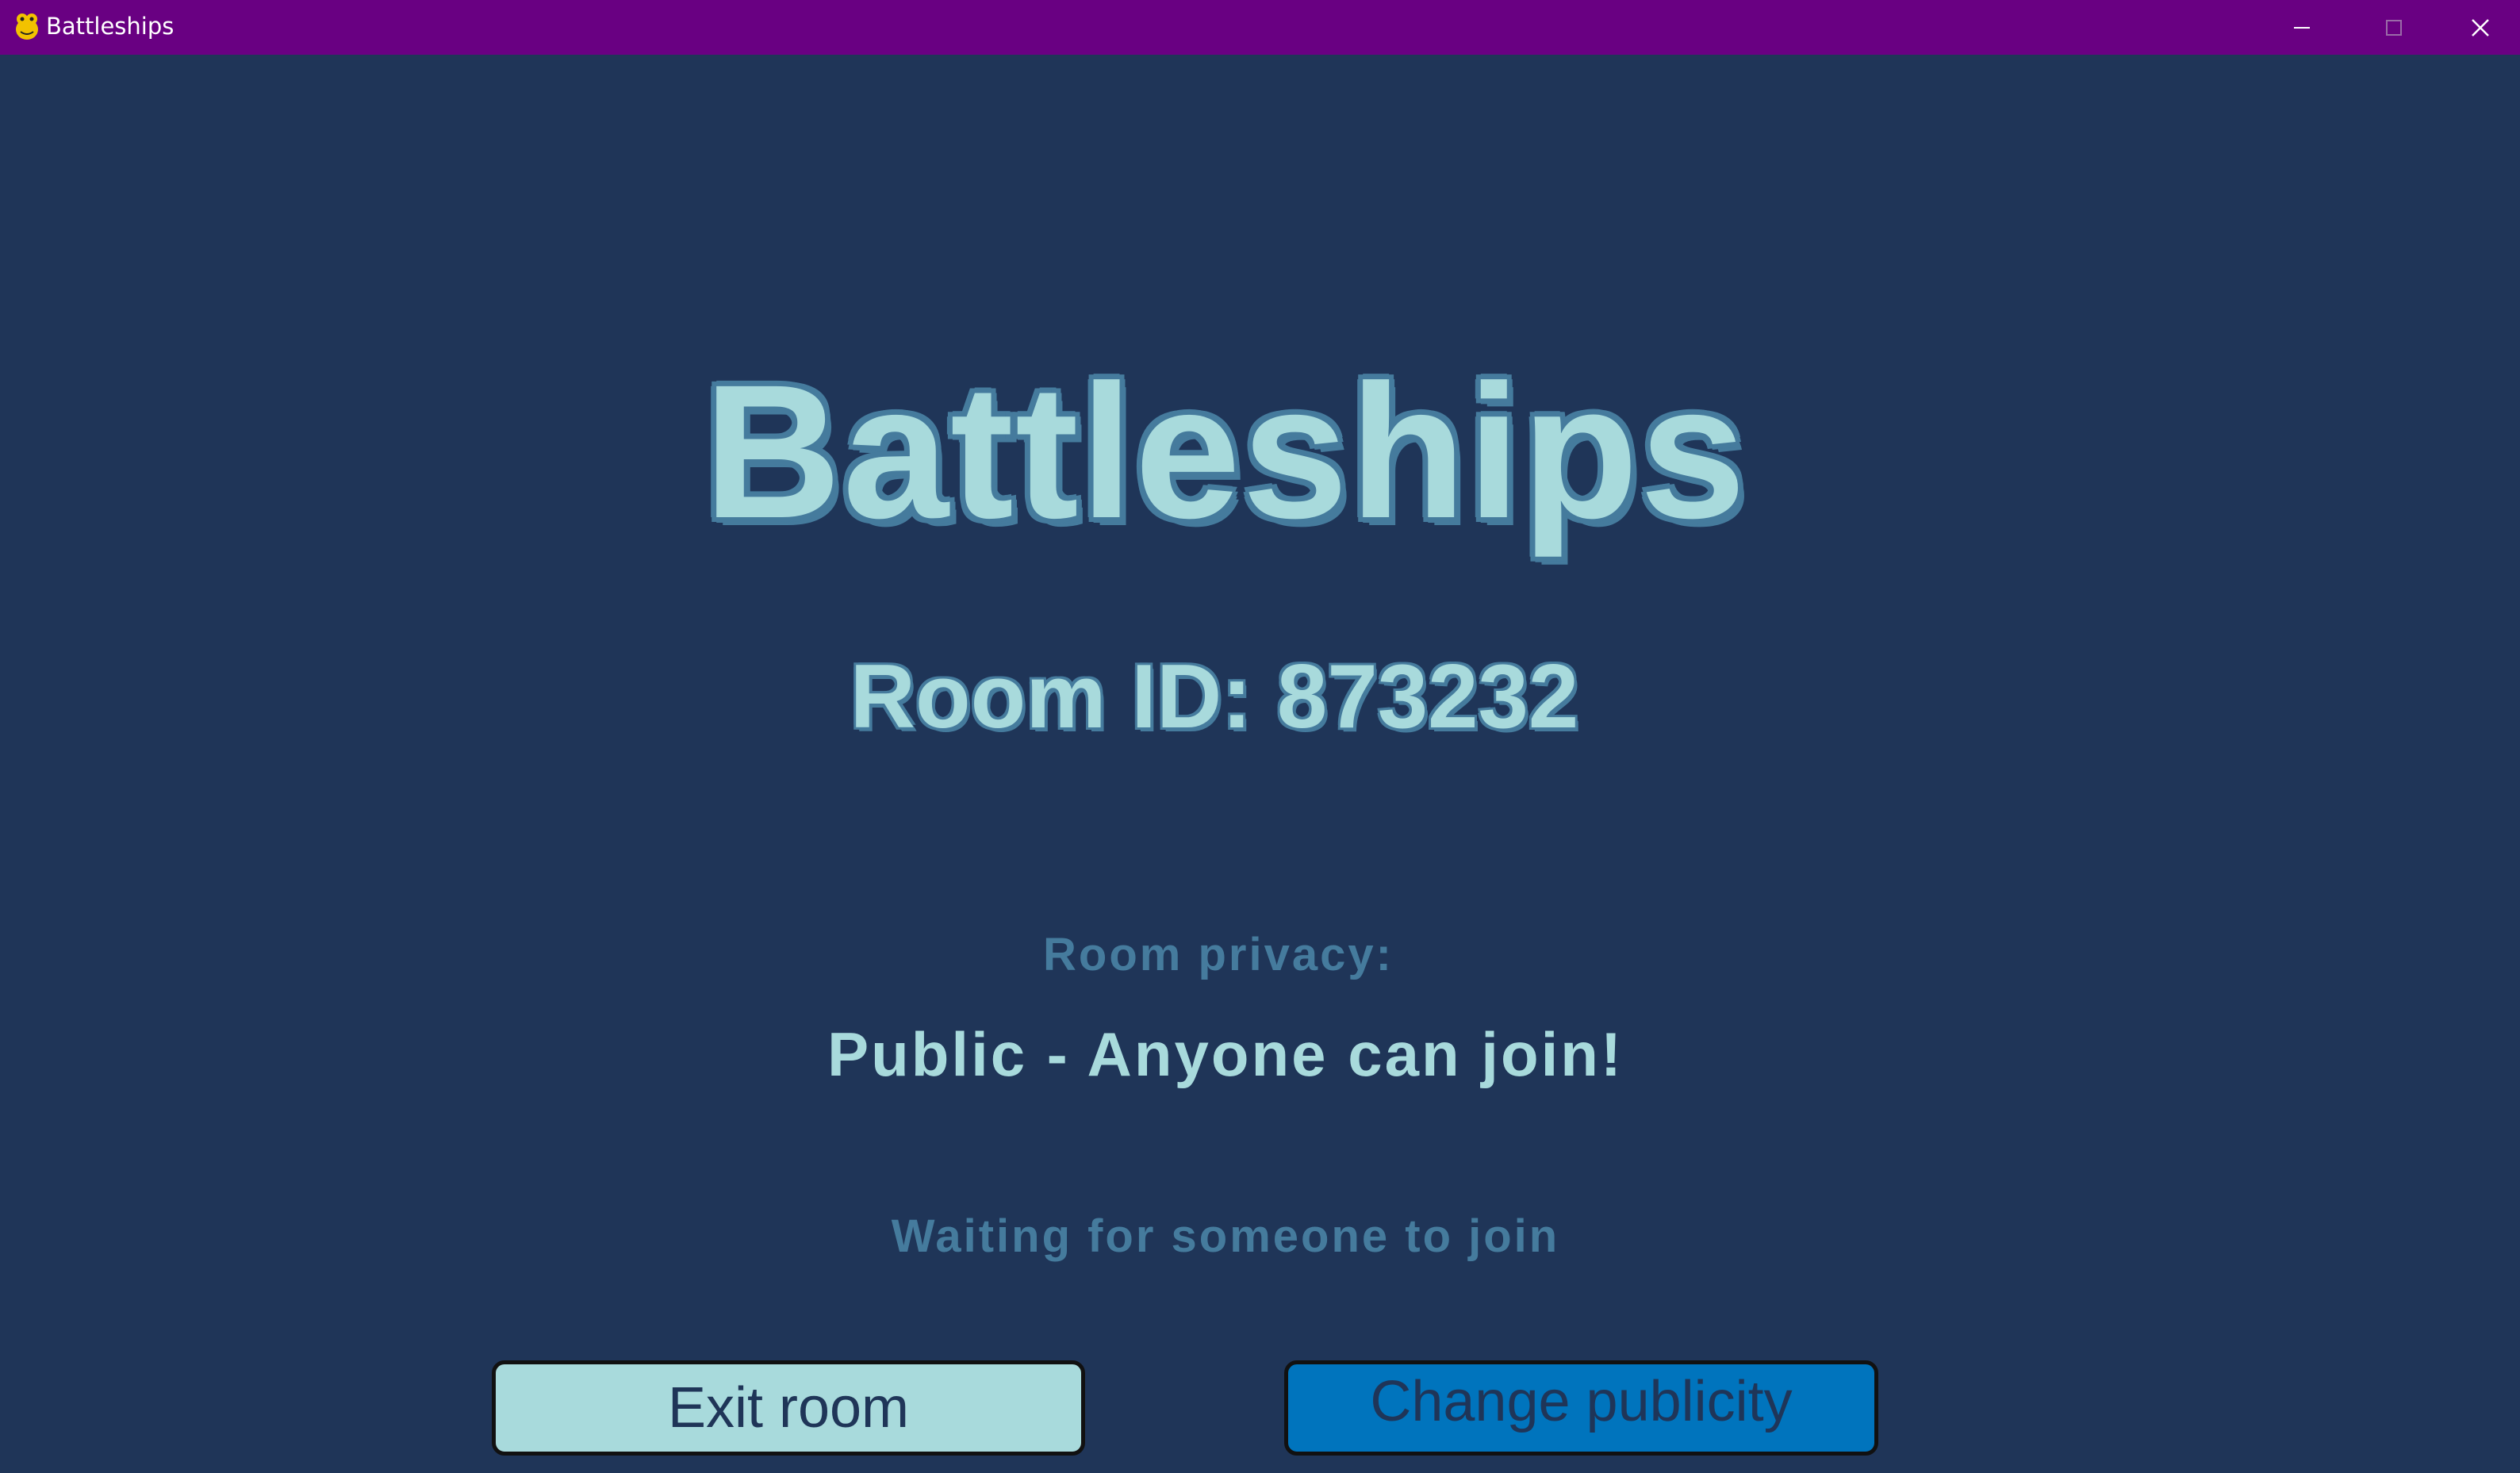 This screenshot has width=2520, height=1473. I want to click on minimize-button, so click(2302, 27).